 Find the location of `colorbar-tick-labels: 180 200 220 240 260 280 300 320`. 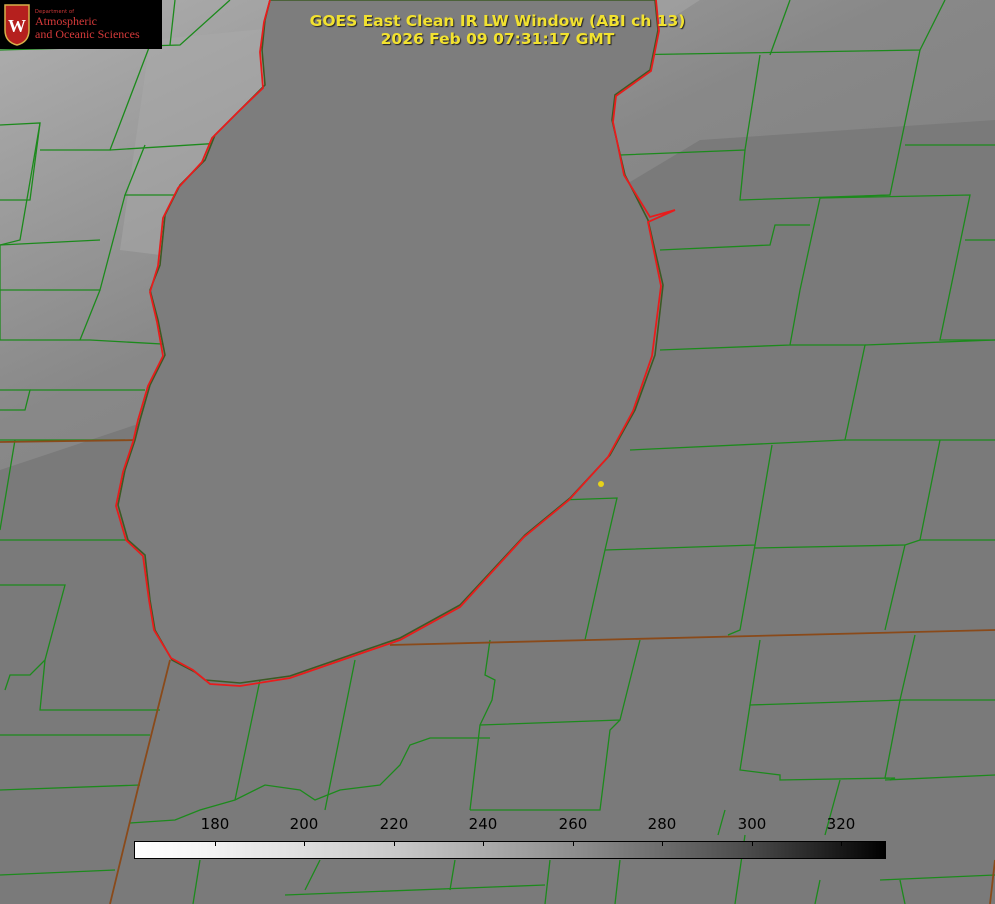

colorbar-tick-labels: 180 200 220 240 260 280 300 320 is located at coordinates (497, 825).